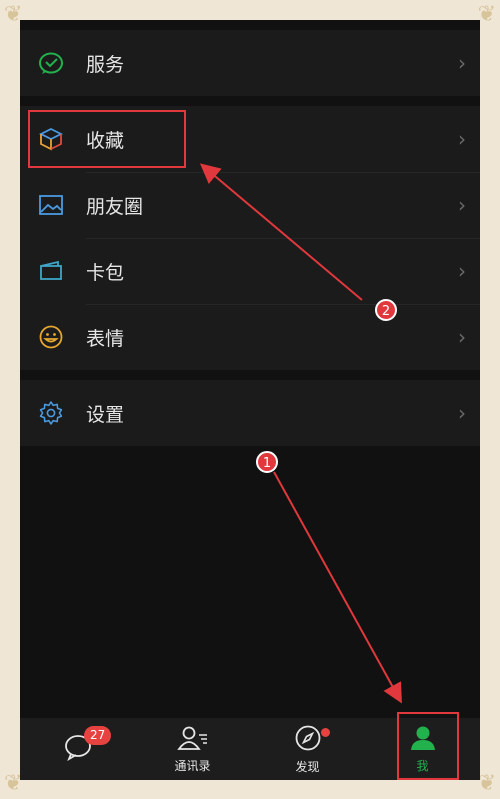 This screenshot has height=799, width=500. What do you see at coordinates (250, 337) in the screenshot?
I see `menu-item-stickers: 表情 ›` at bounding box center [250, 337].